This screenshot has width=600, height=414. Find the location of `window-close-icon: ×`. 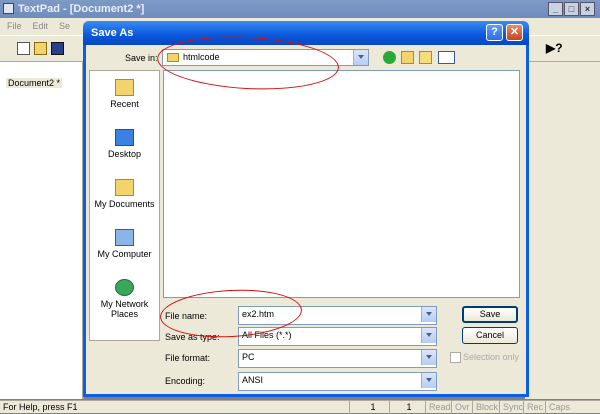

window-close-icon: × is located at coordinates (587, 9).